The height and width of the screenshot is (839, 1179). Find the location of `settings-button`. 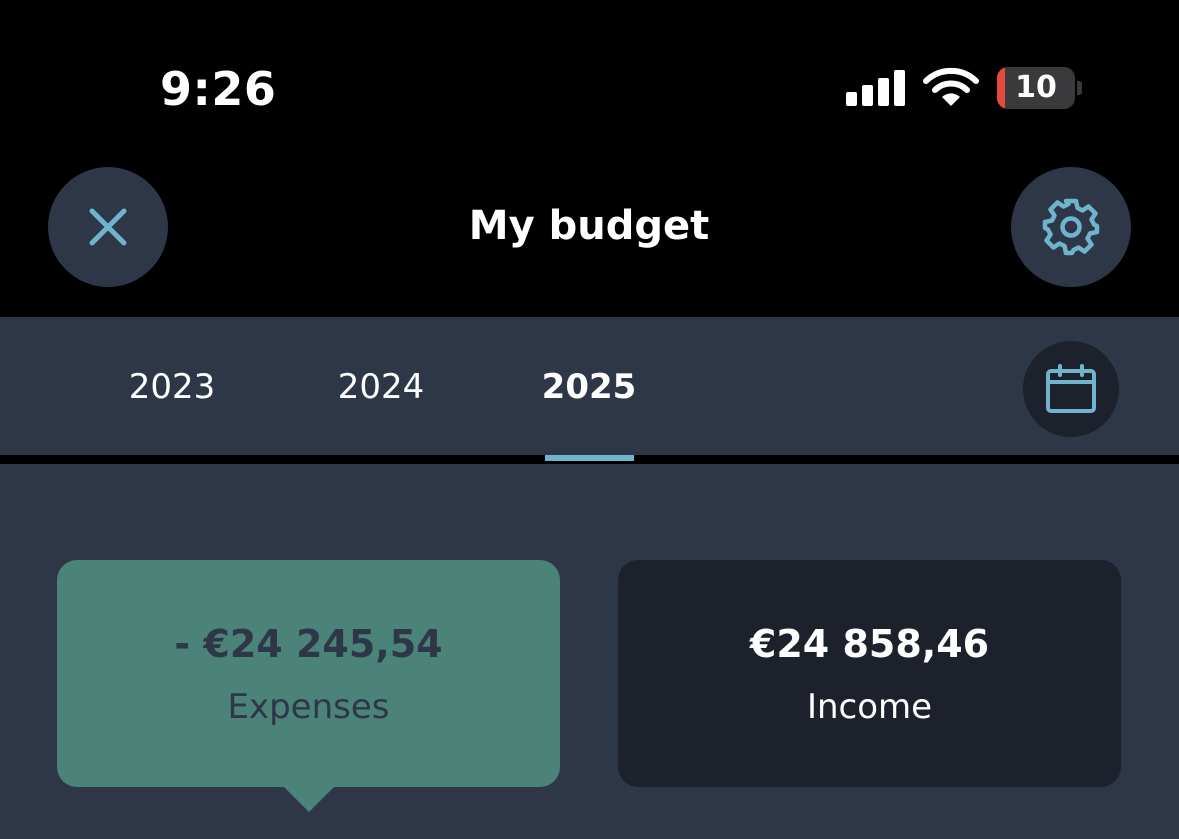

settings-button is located at coordinates (1071, 227).